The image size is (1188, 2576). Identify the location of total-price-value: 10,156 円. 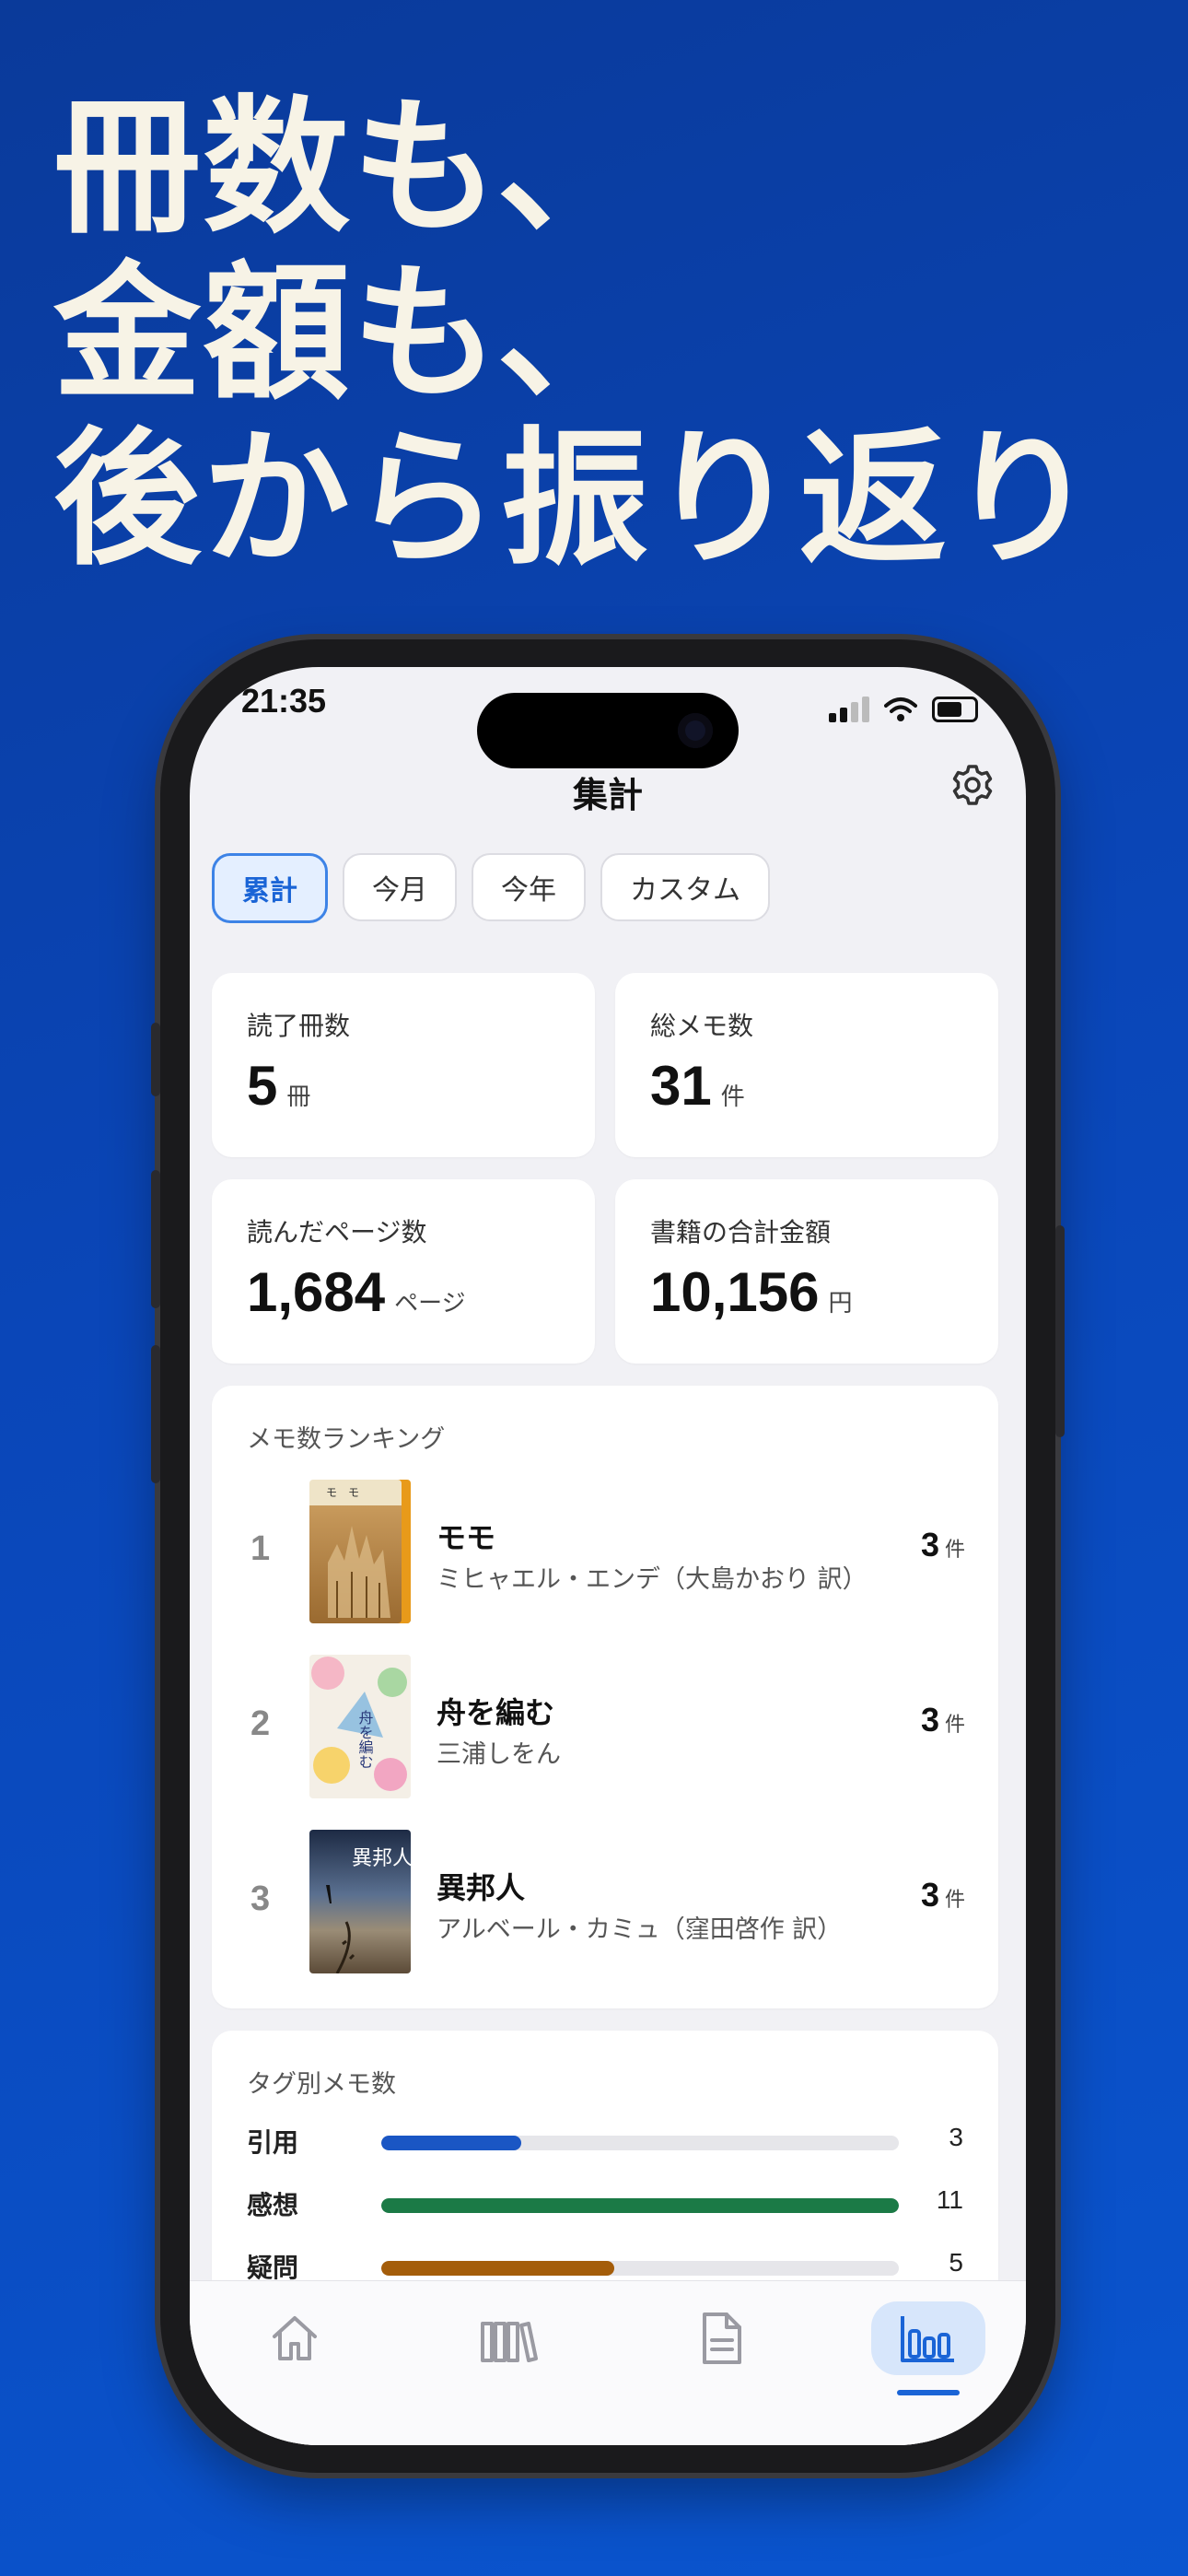
(751, 1292).